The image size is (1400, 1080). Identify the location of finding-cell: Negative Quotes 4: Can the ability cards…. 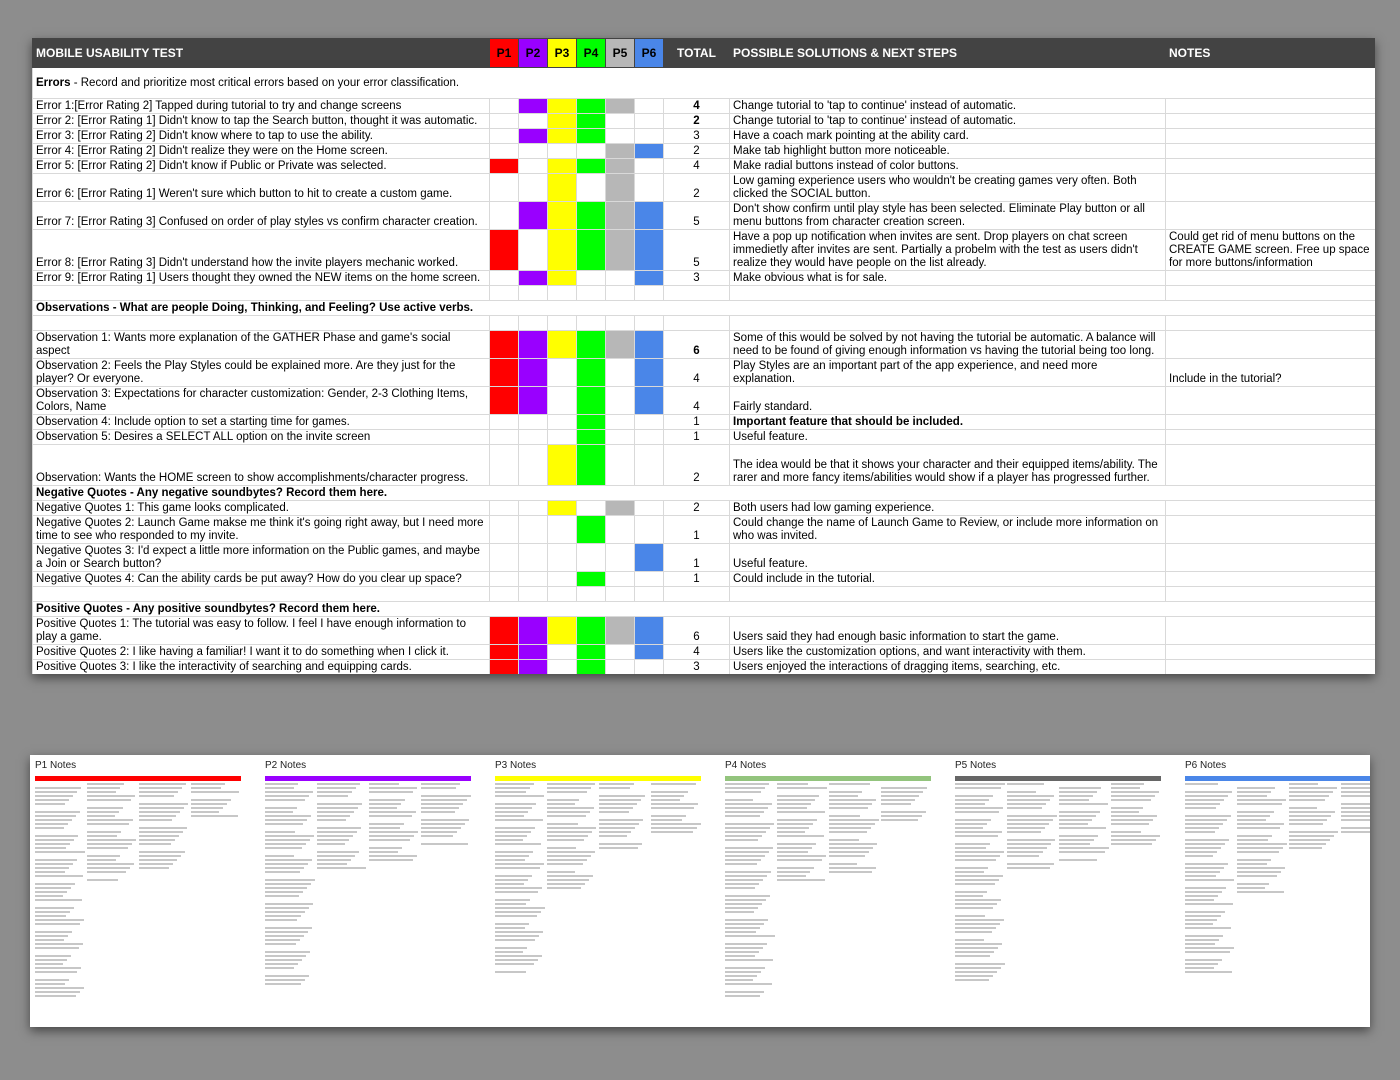
(261, 579).